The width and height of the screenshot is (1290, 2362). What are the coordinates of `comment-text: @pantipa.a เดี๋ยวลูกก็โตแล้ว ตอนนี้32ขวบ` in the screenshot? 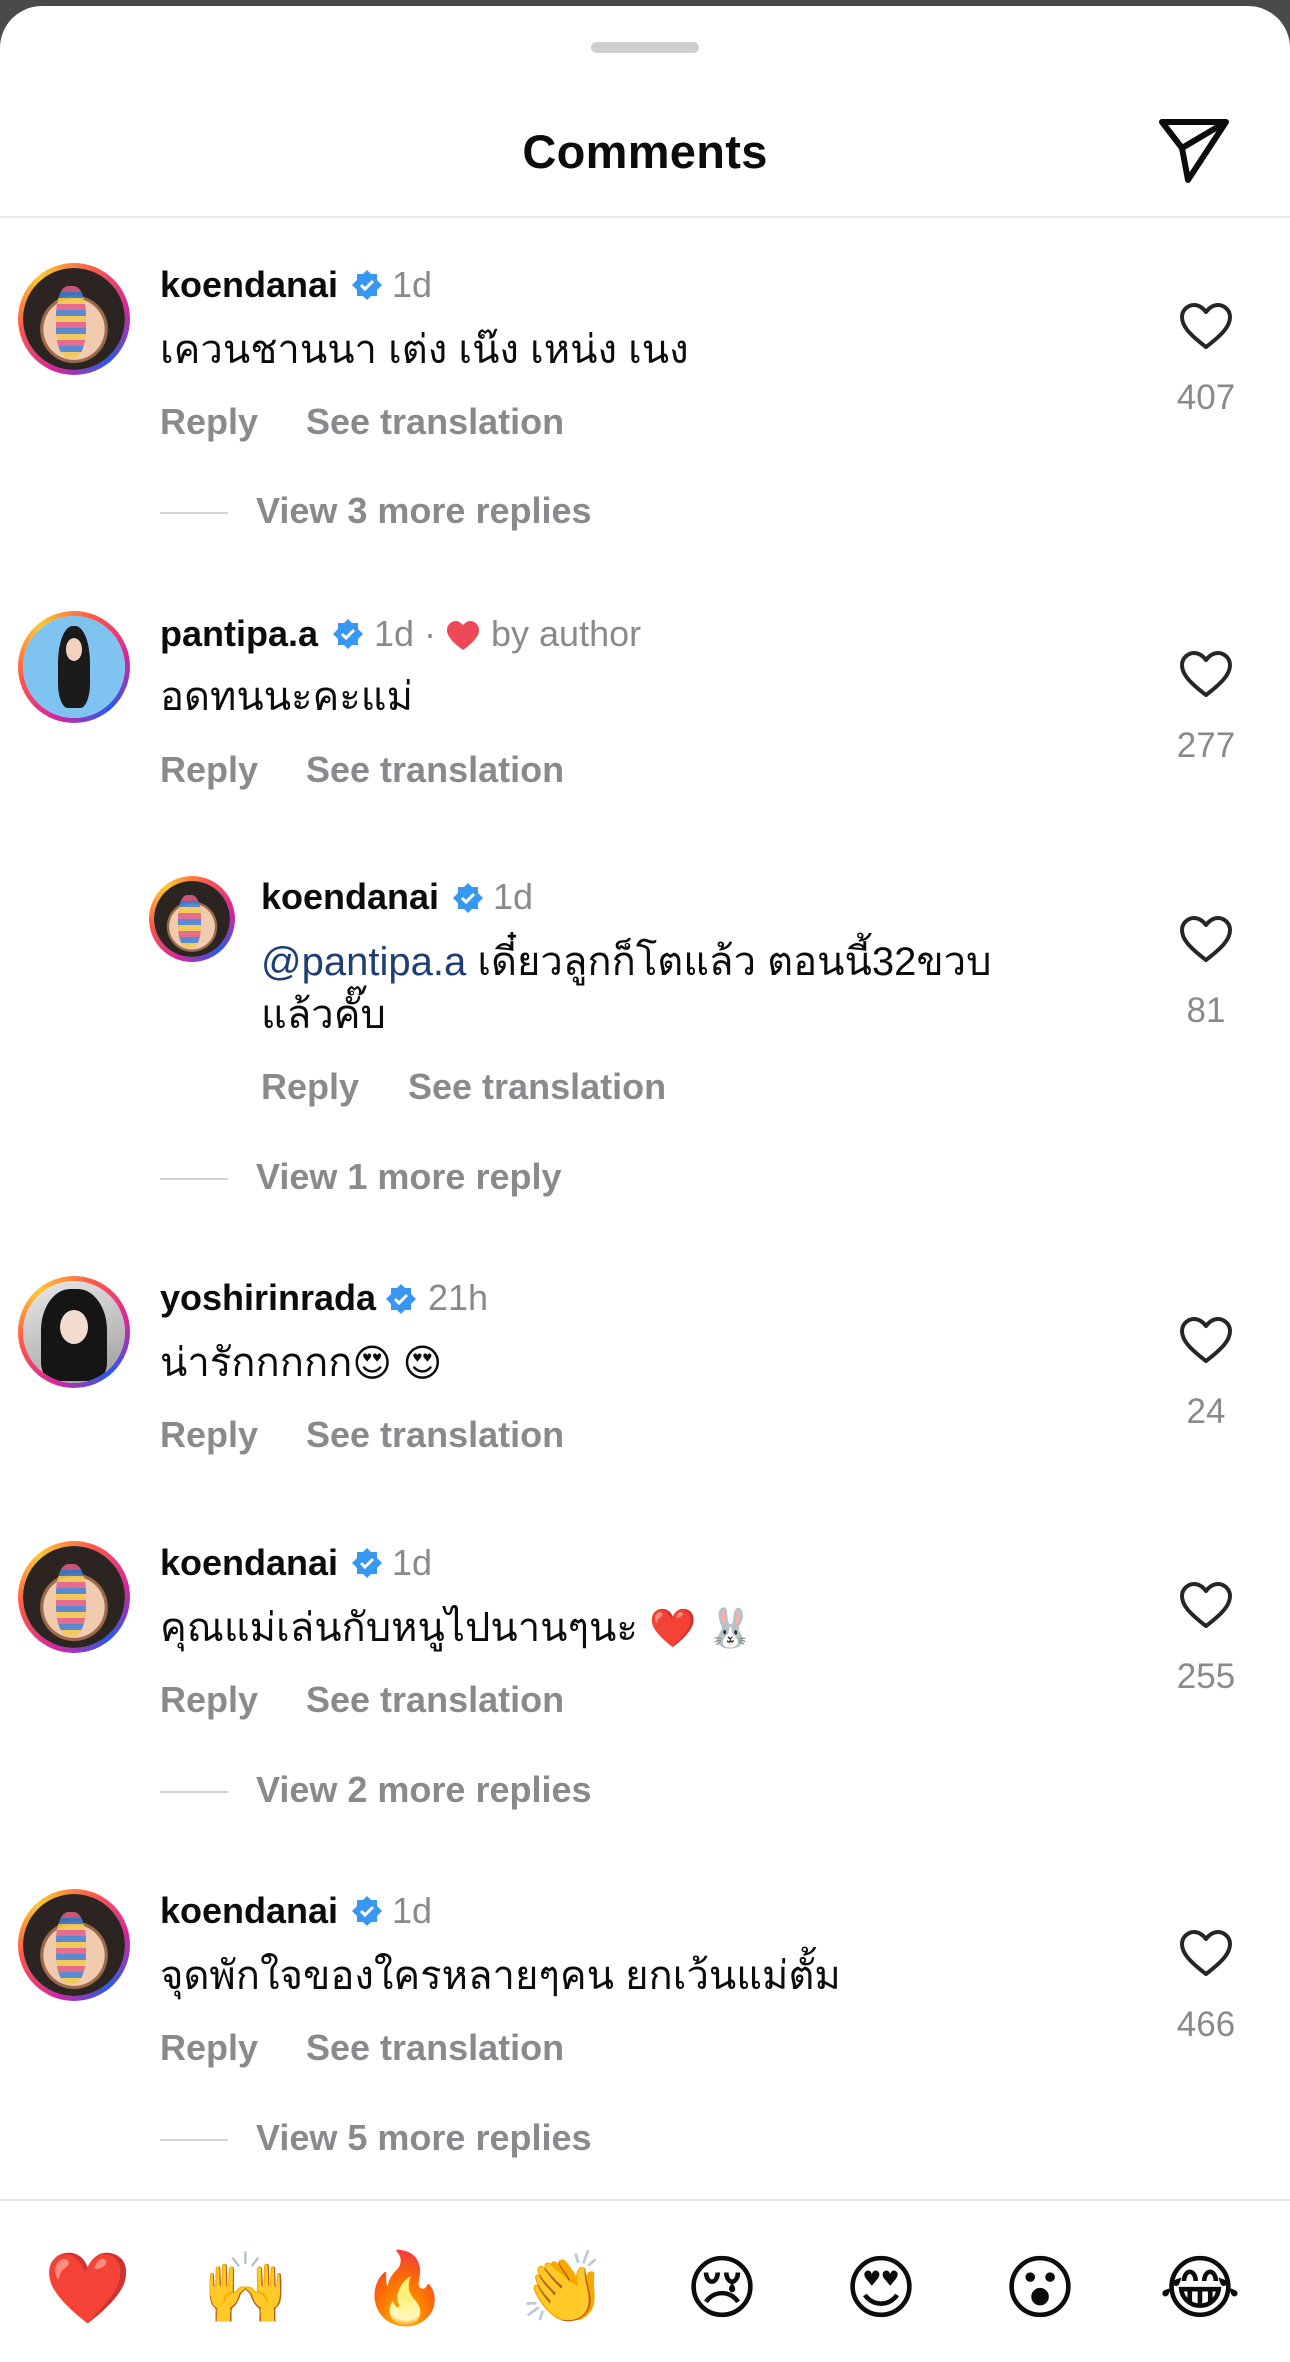 It's located at (626, 962).